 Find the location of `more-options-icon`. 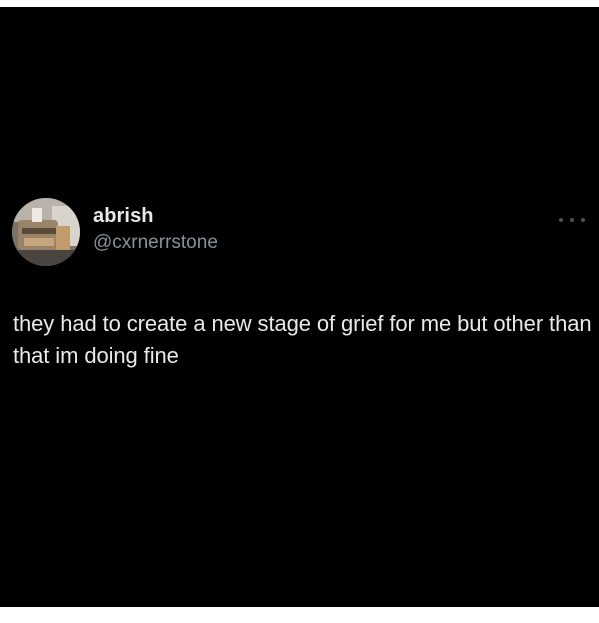

more-options-icon is located at coordinates (572, 220).